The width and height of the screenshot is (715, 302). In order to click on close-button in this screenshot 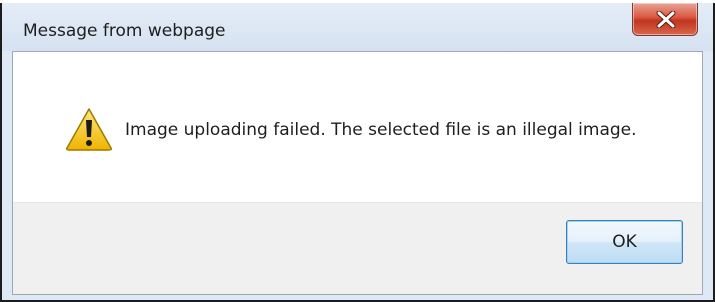, I will do `click(665, 19)`.